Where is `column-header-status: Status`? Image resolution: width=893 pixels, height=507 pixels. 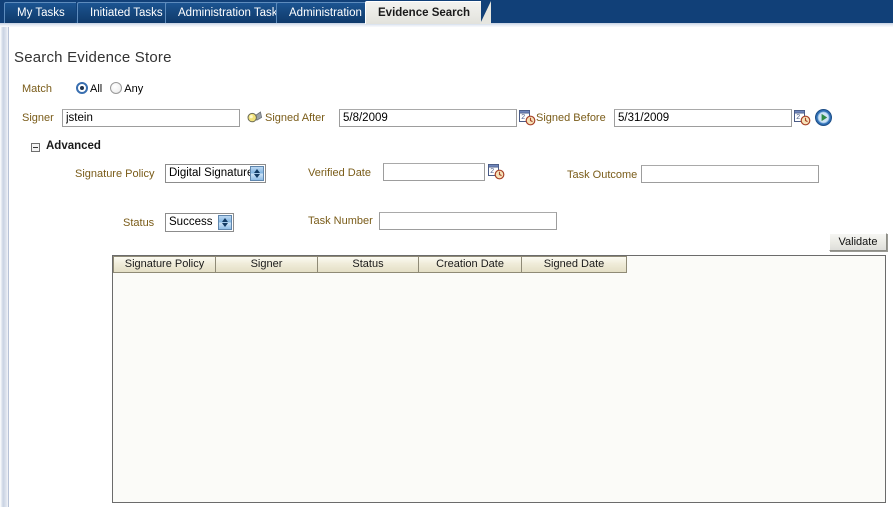 column-header-status: Status is located at coordinates (368, 264).